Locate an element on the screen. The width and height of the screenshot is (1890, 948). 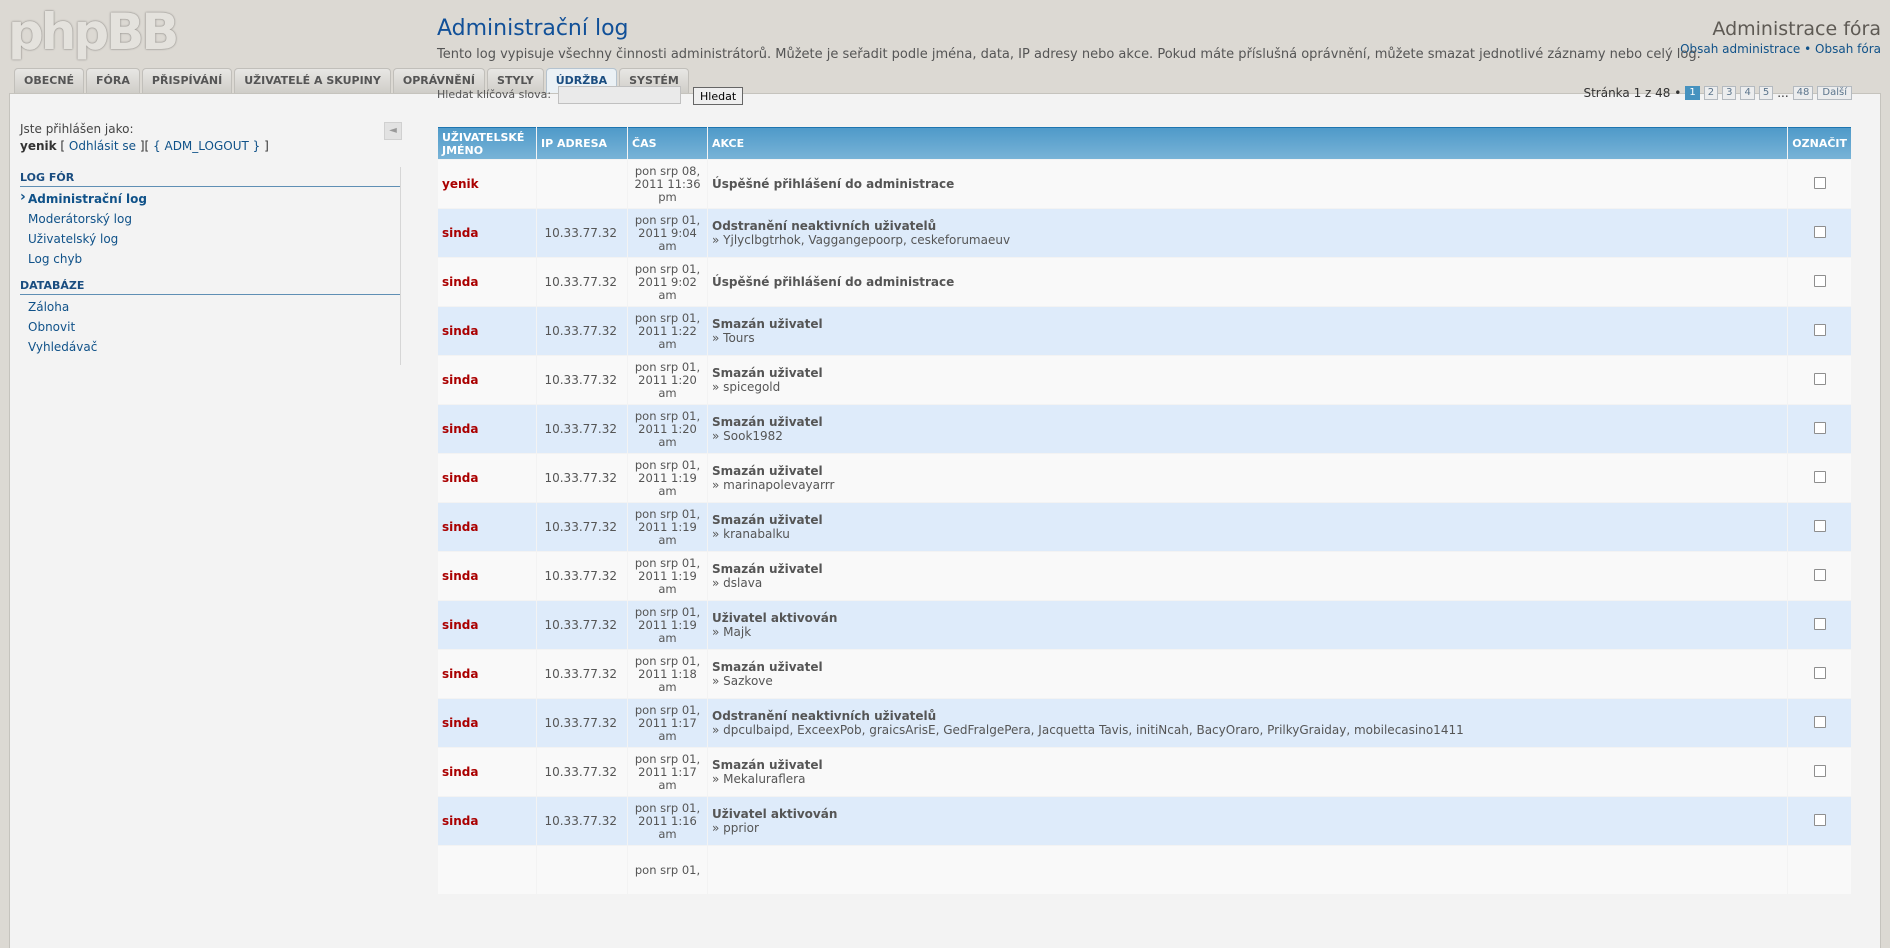
row-action: Úspěšné přihlášení do administrace is located at coordinates (1248, 184).